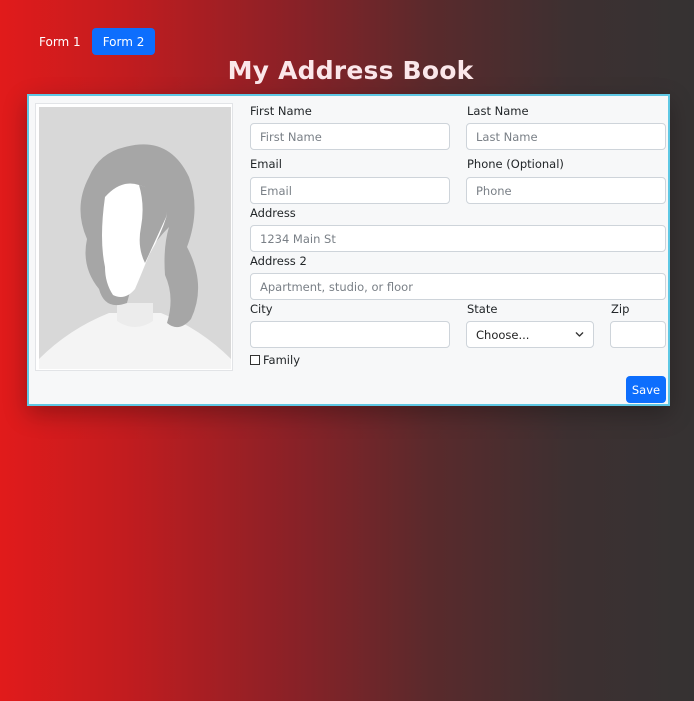 The width and height of the screenshot is (694, 701). What do you see at coordinates (123, 41) in the screenshot?
I see `tab-form-2: Form 2` at bounding box center [123, 41].